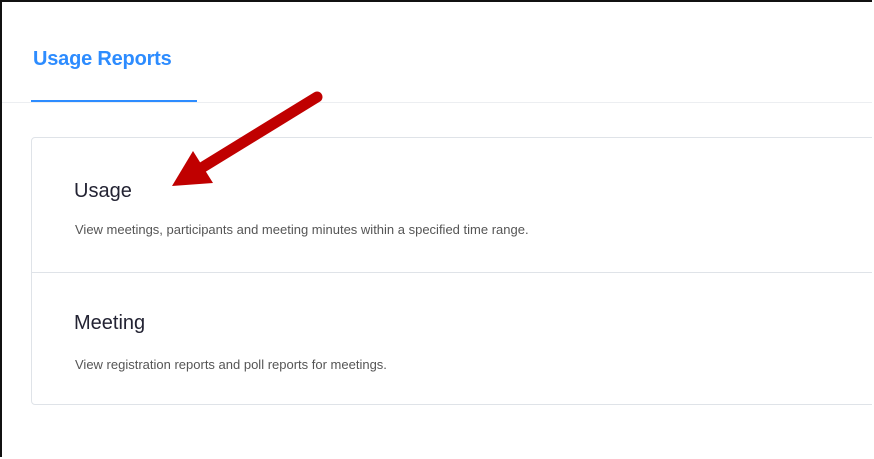 This screenshot has height=459, width=874. Describe the element at coordinates (102, 59) in the screenshot. I see `tab-usage-reports-label: Usage Reports` at that location.